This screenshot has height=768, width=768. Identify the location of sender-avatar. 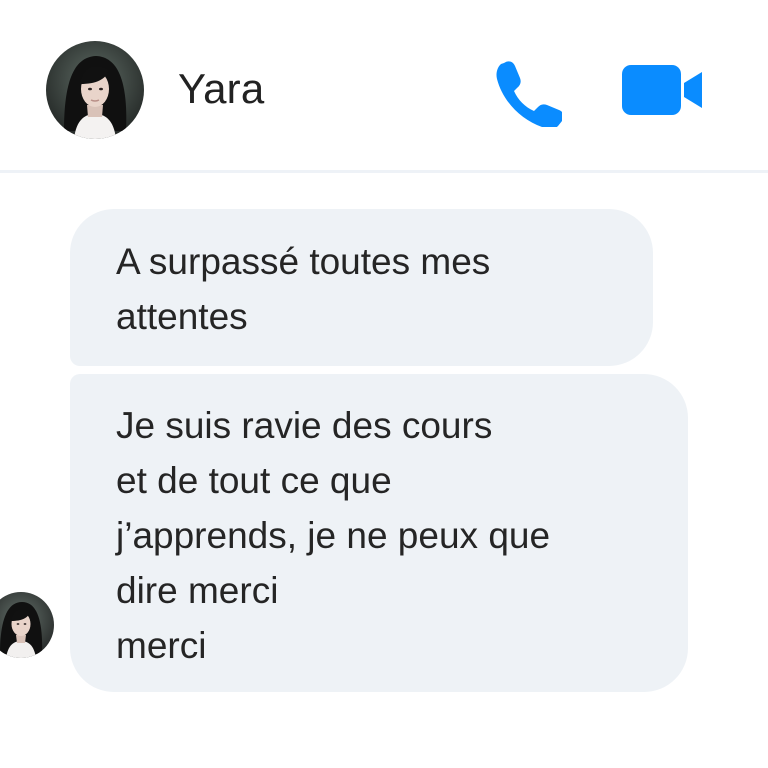
(27, 625).